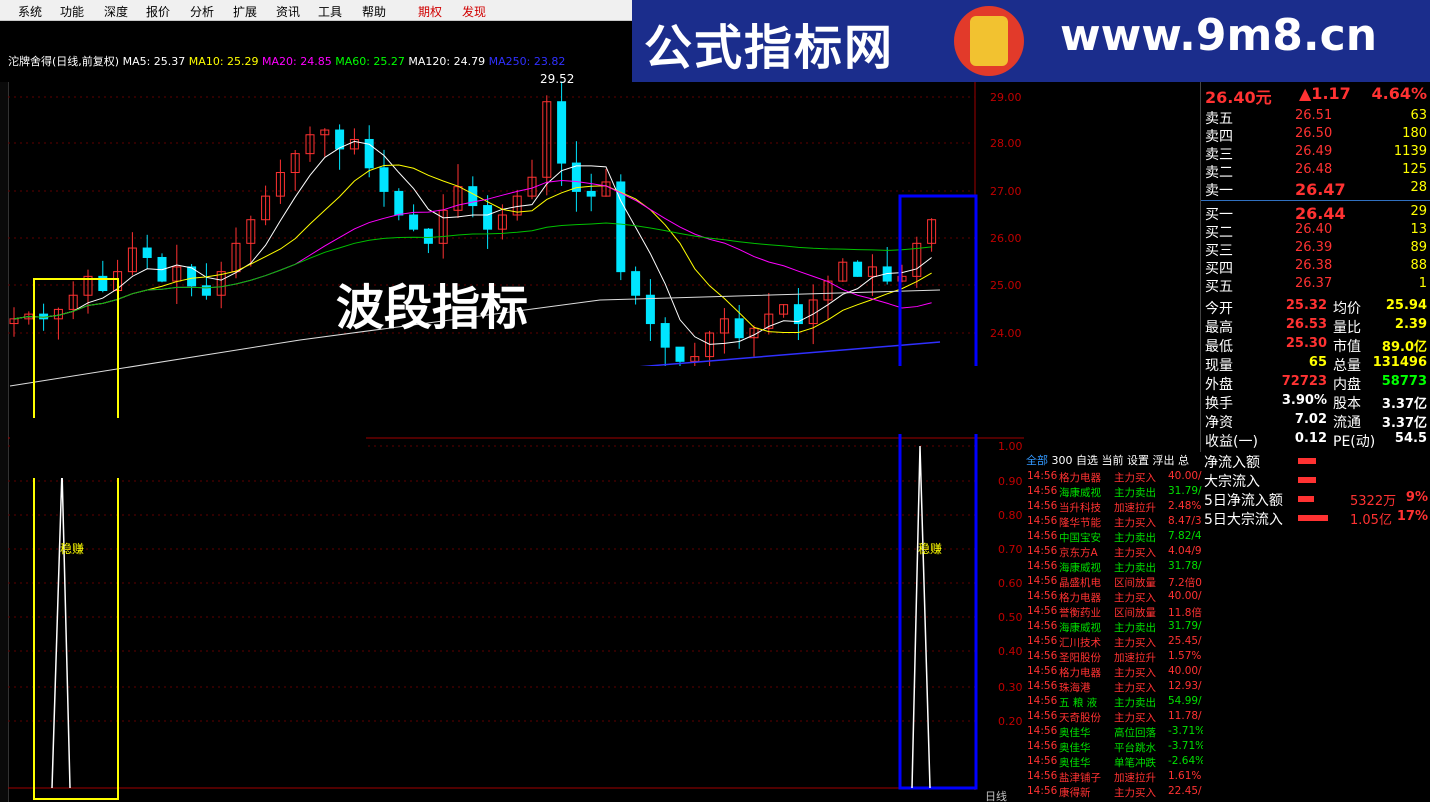  I want to click on flow-tab: 自选, so click(1089, 460).